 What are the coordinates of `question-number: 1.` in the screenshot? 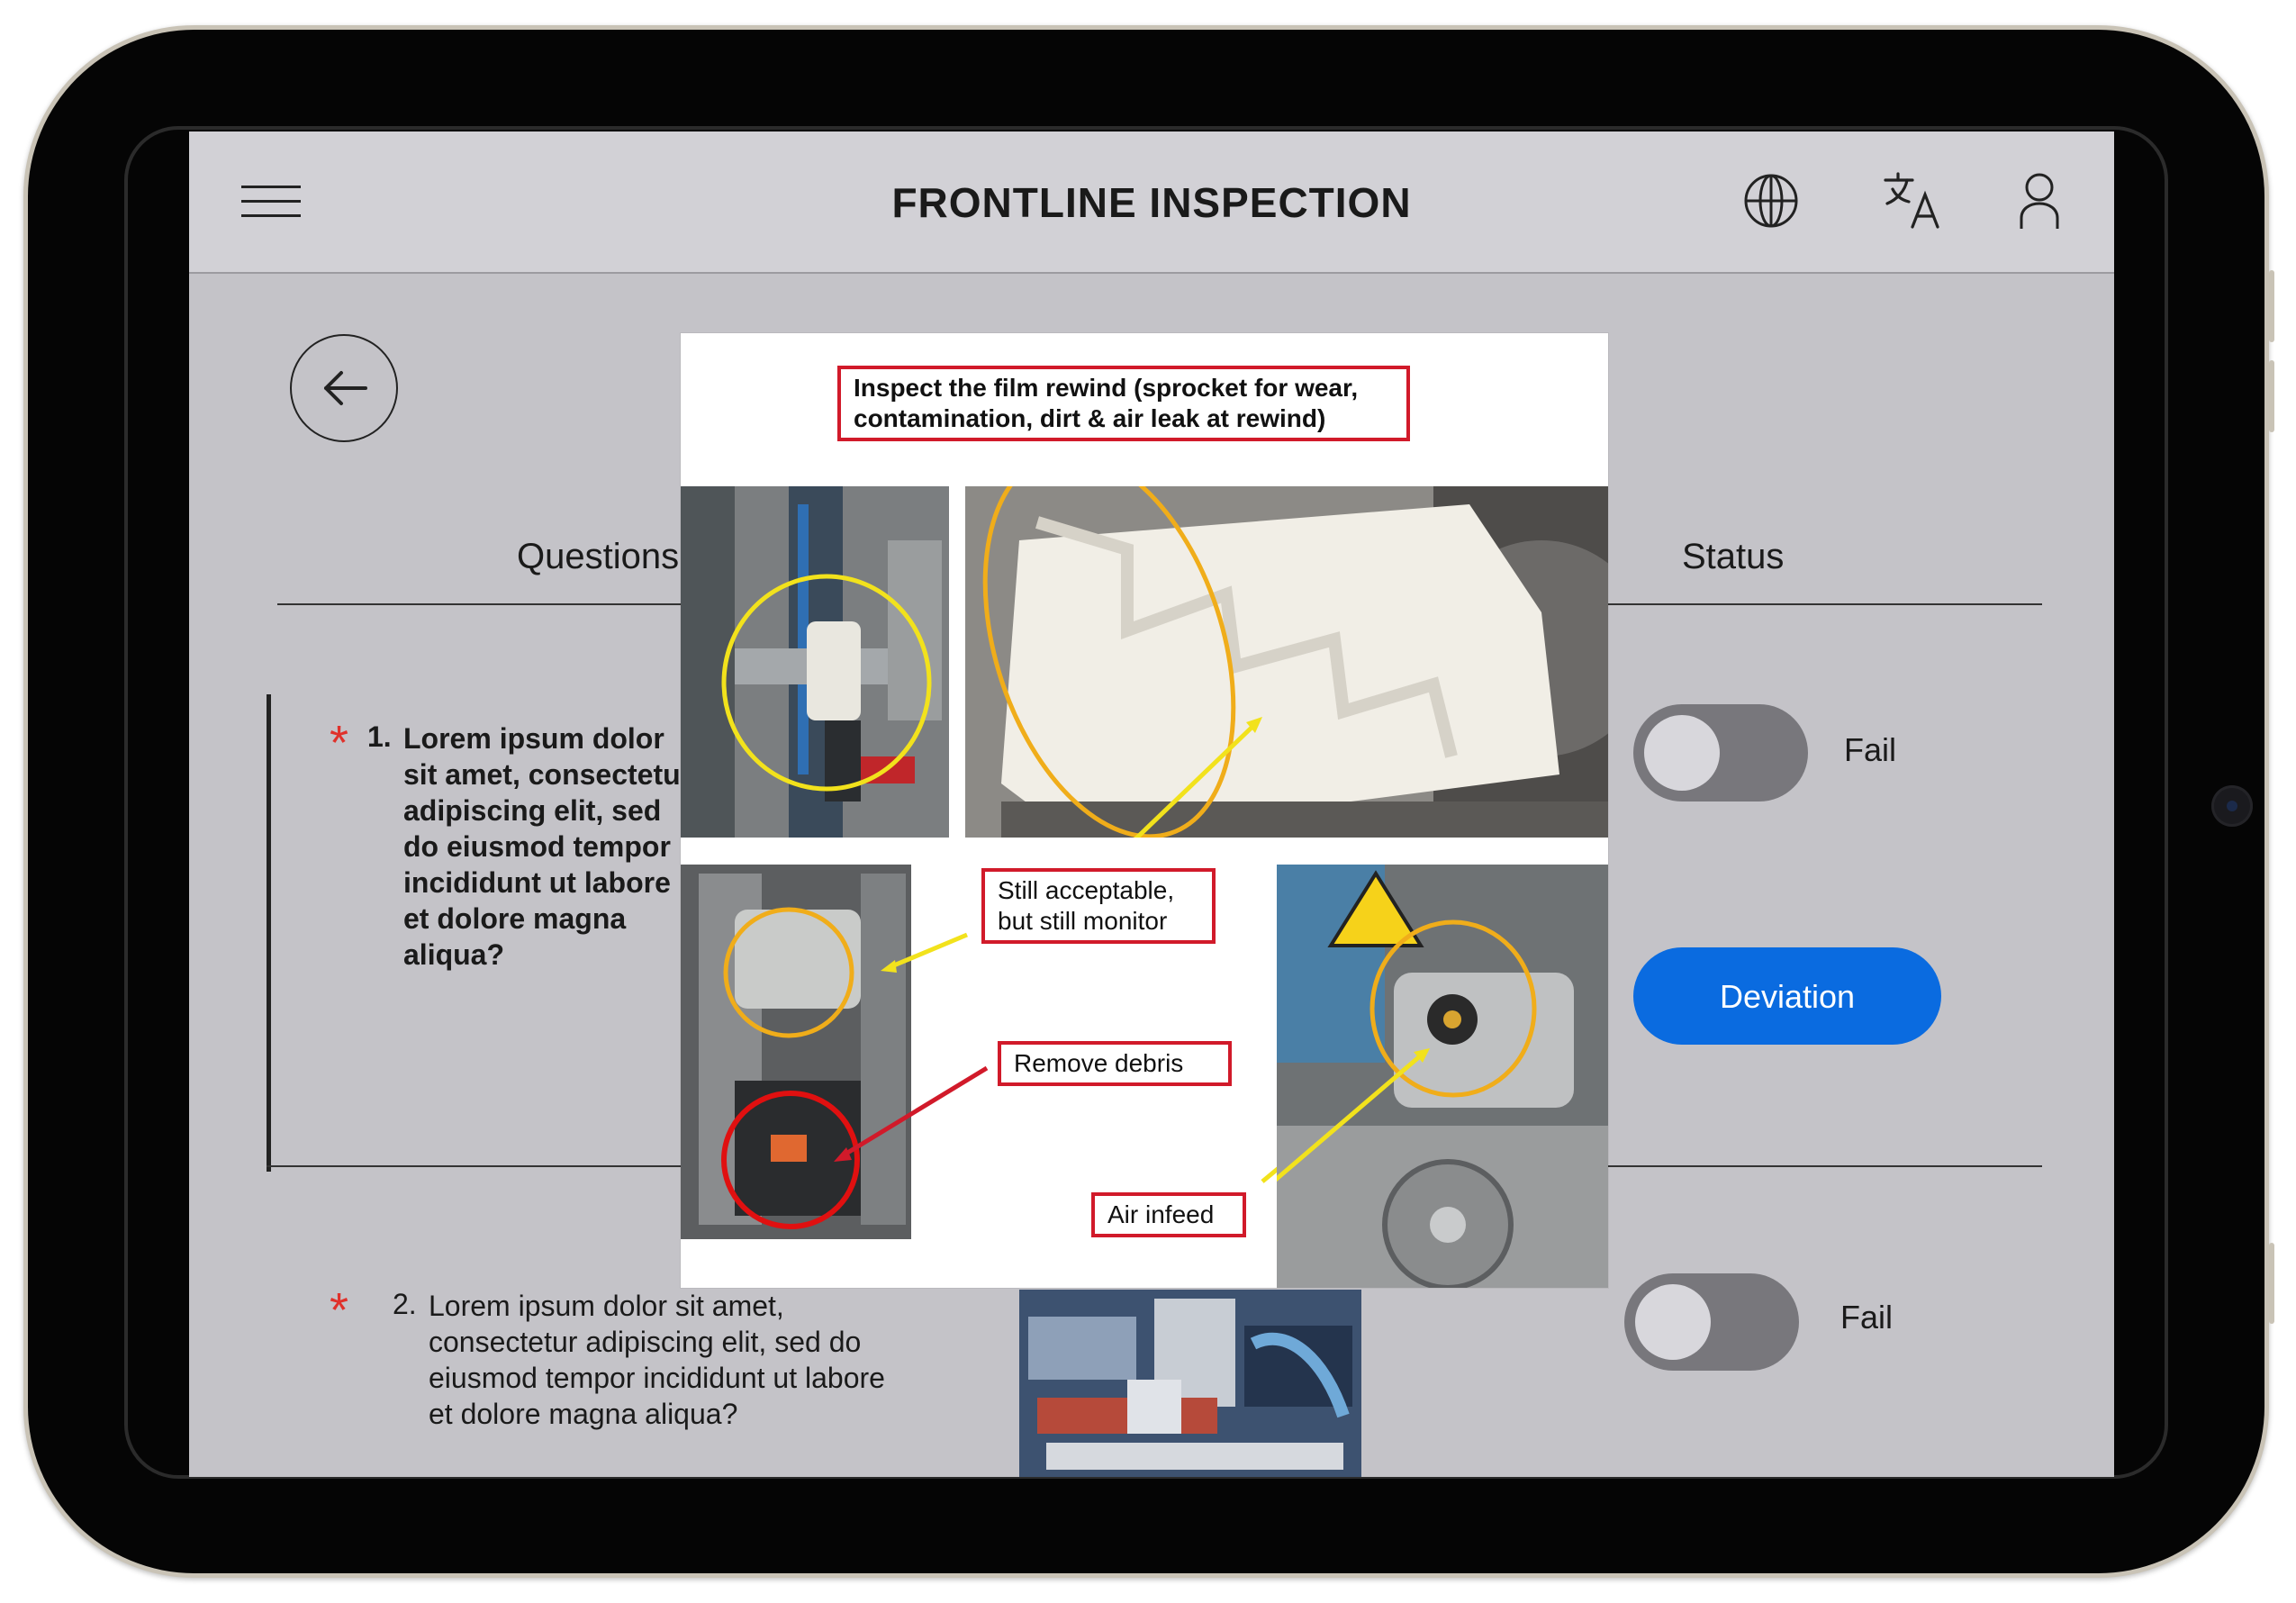 It's located at (379, 736).